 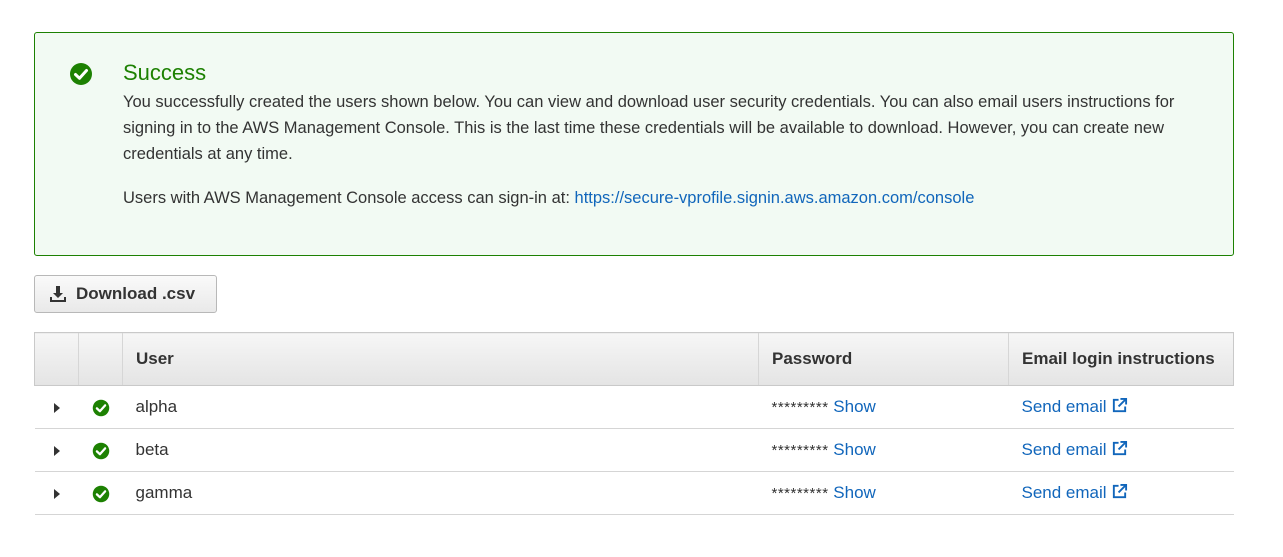 What do you see at coordinates (56, 359) in the screenshot?
I see `expand-column-header` at bounding box center [56, 359].